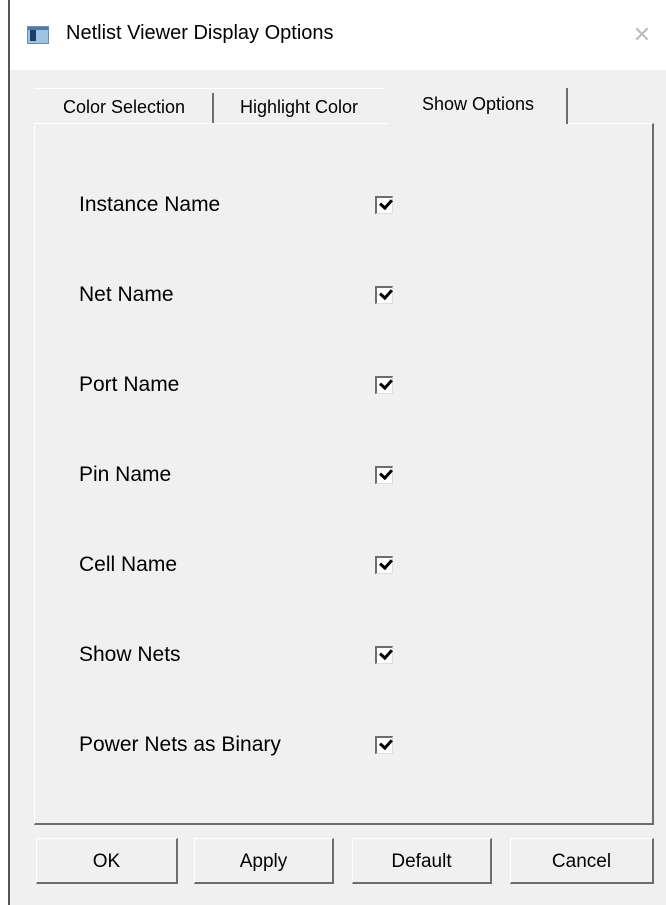 Image resolution: width=666 pixels, height=905 pixels. What do you see at coordinates (126, 294) in the screenshot?
I see `option-label-net-name: Net Name` at bounding box center [126, 294].